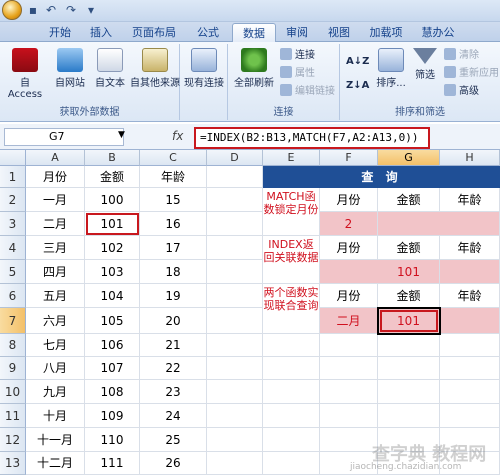  I want to click on column-header-c: C, so click(173, 158).